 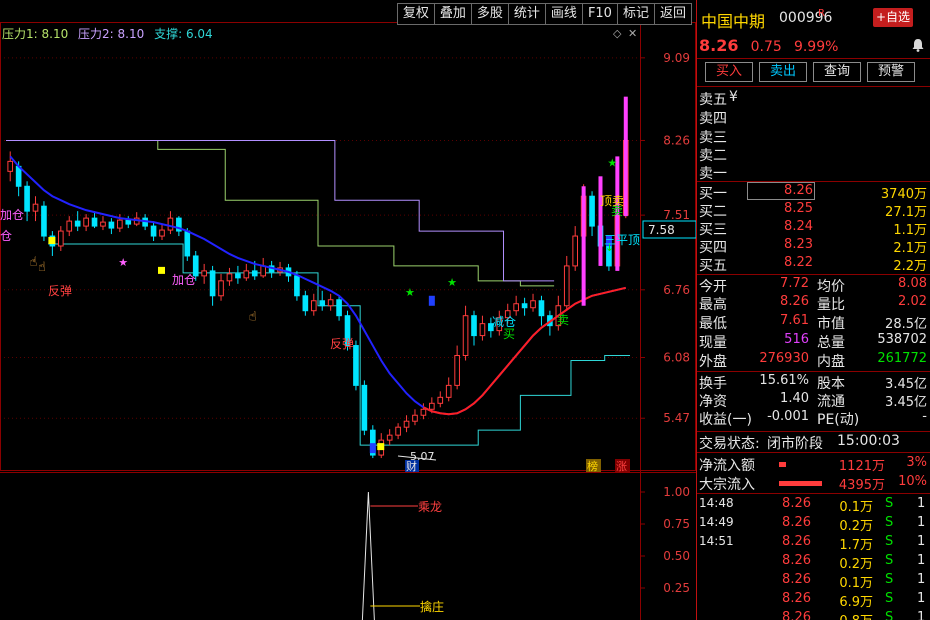 I want to click on quote-label2-0: 均价, so click(x=831, y=287).